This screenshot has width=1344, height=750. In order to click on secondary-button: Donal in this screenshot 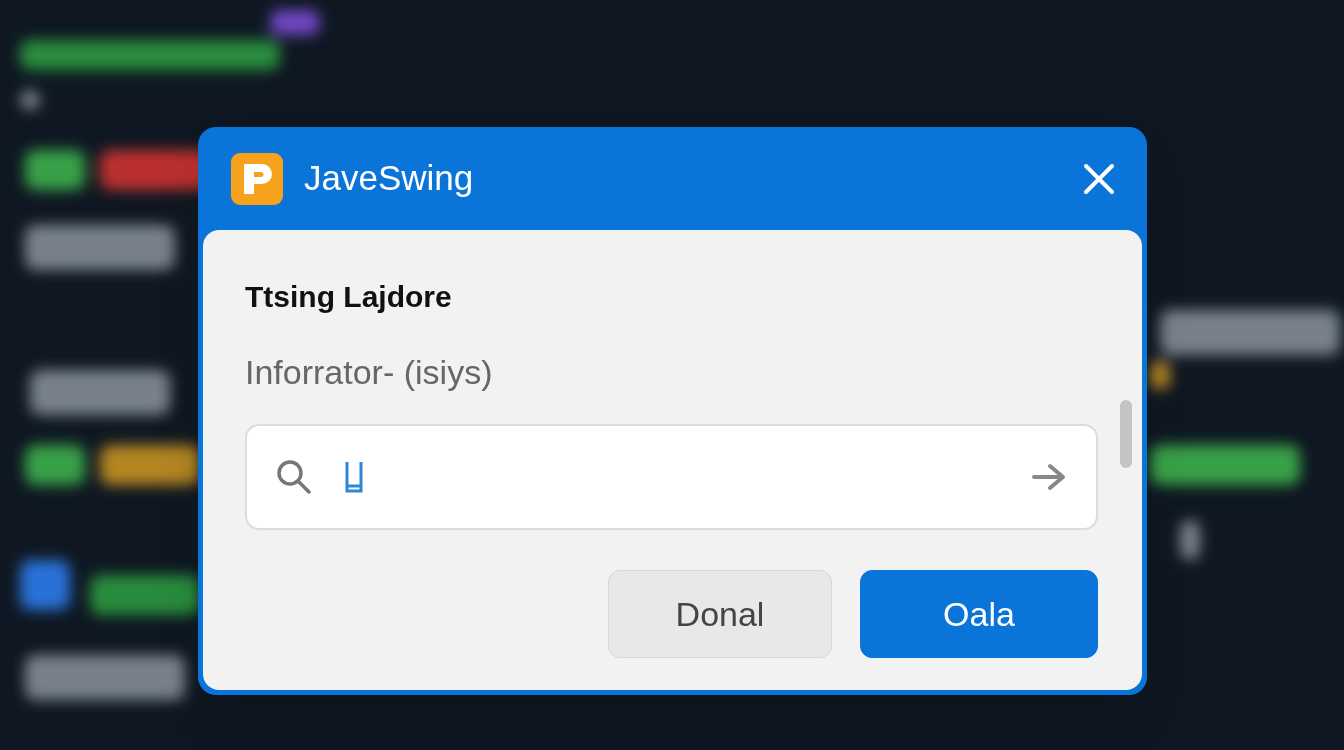, I will do `click(720, 614)`.